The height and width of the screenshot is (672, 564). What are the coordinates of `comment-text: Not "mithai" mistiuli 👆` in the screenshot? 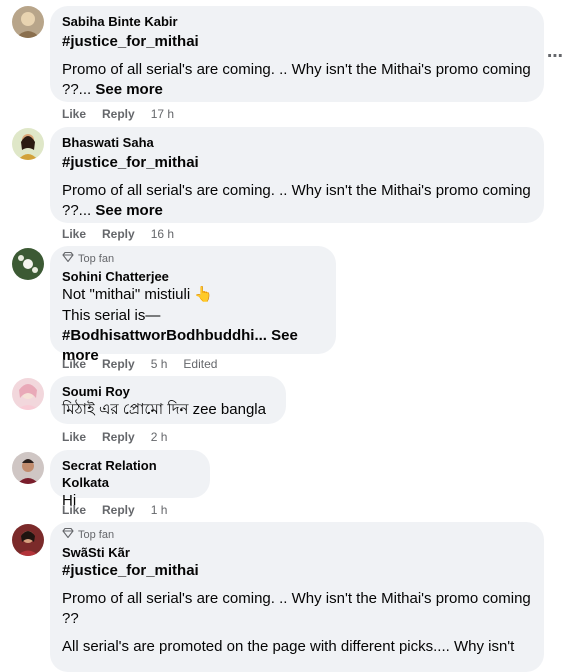 It's located at (138, 294).